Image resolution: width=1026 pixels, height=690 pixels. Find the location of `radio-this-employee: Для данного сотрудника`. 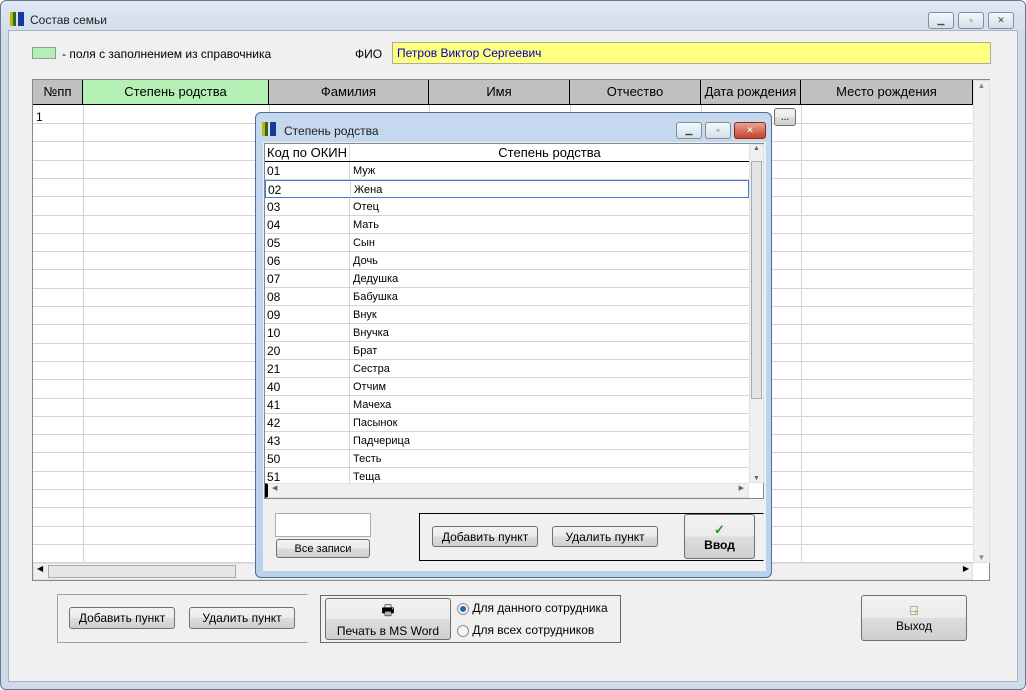

radio-this-employee: Для данного сотрудника is located at coordinates (532, 608).